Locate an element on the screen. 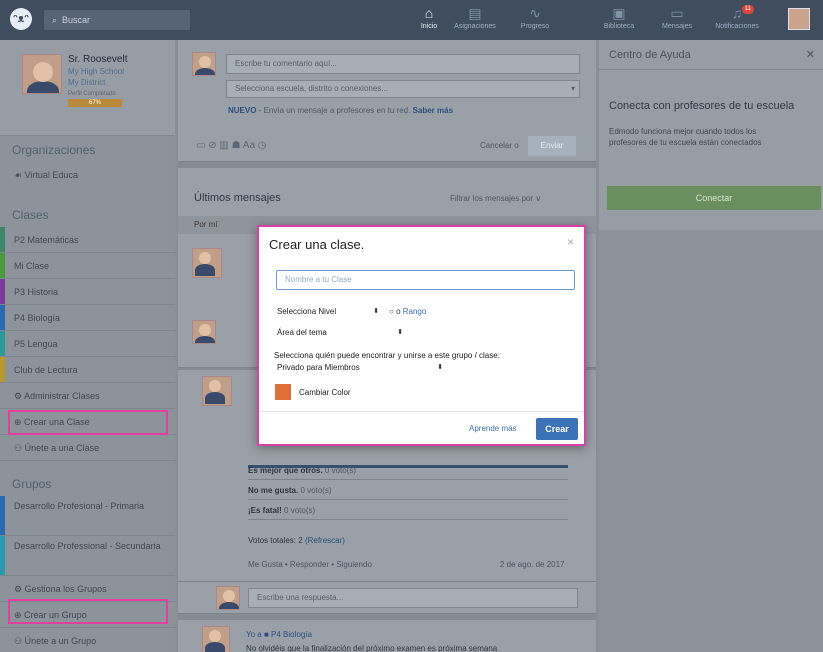  profile-school: My High School is located at coordinates (96, 71).